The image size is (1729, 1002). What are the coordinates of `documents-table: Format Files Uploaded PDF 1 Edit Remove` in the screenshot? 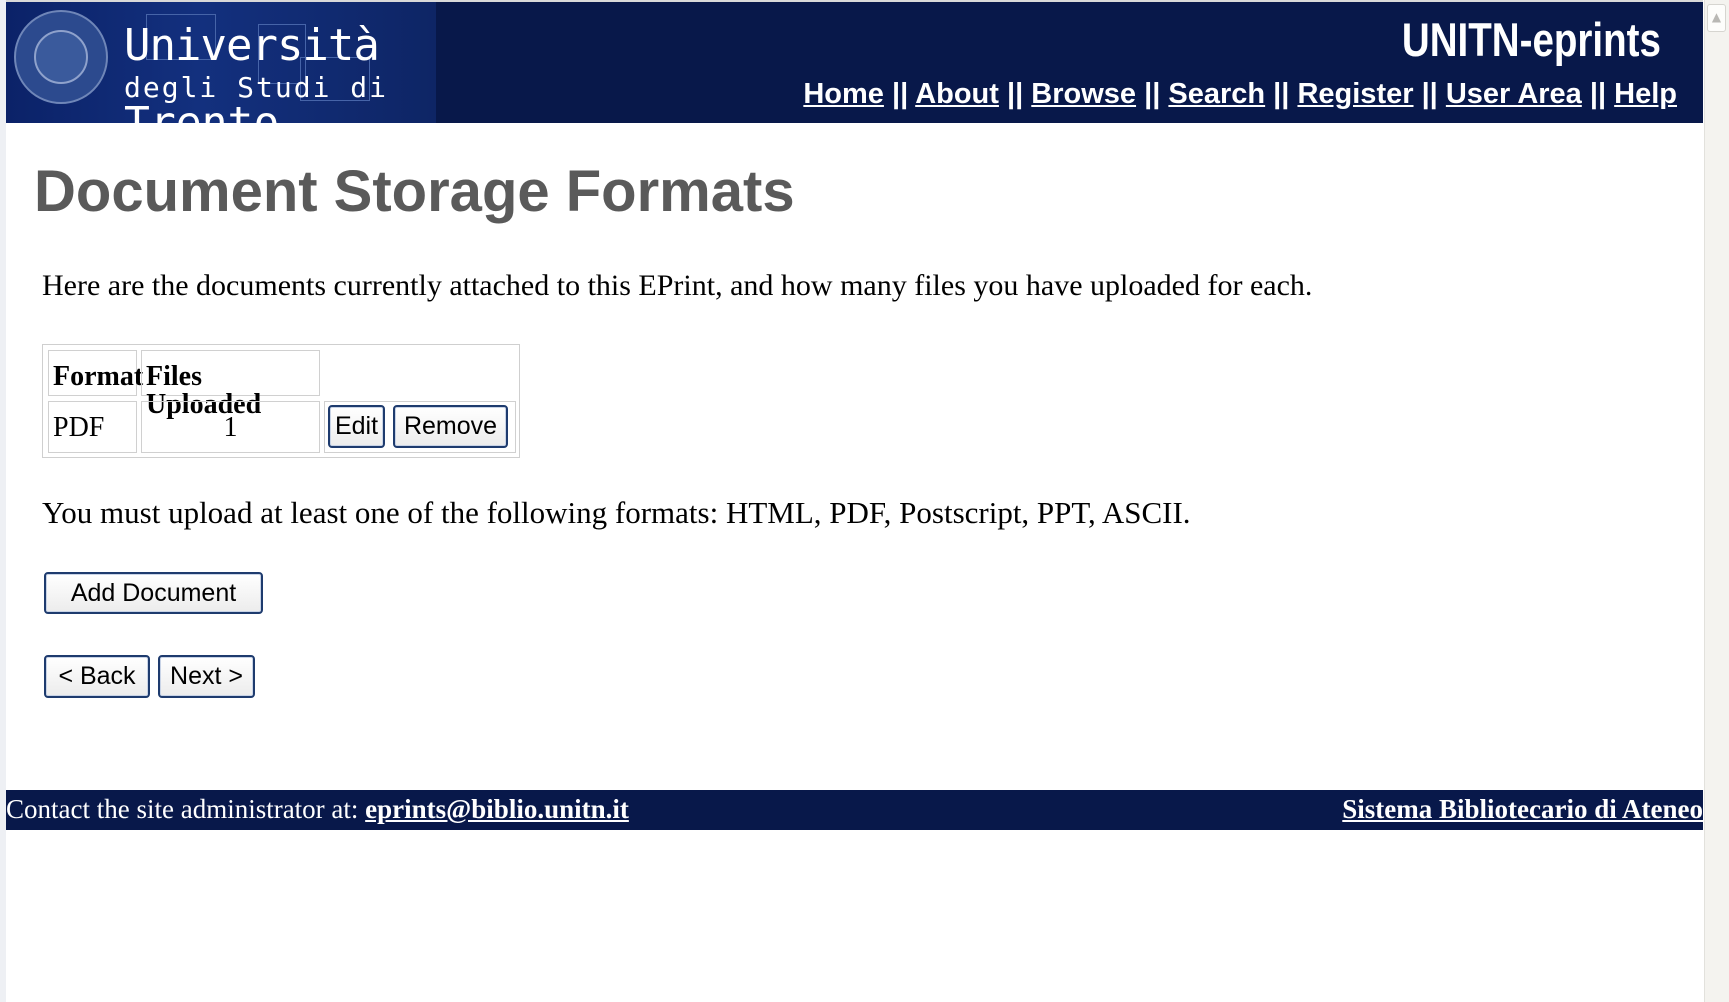 It's located at (281, 401).